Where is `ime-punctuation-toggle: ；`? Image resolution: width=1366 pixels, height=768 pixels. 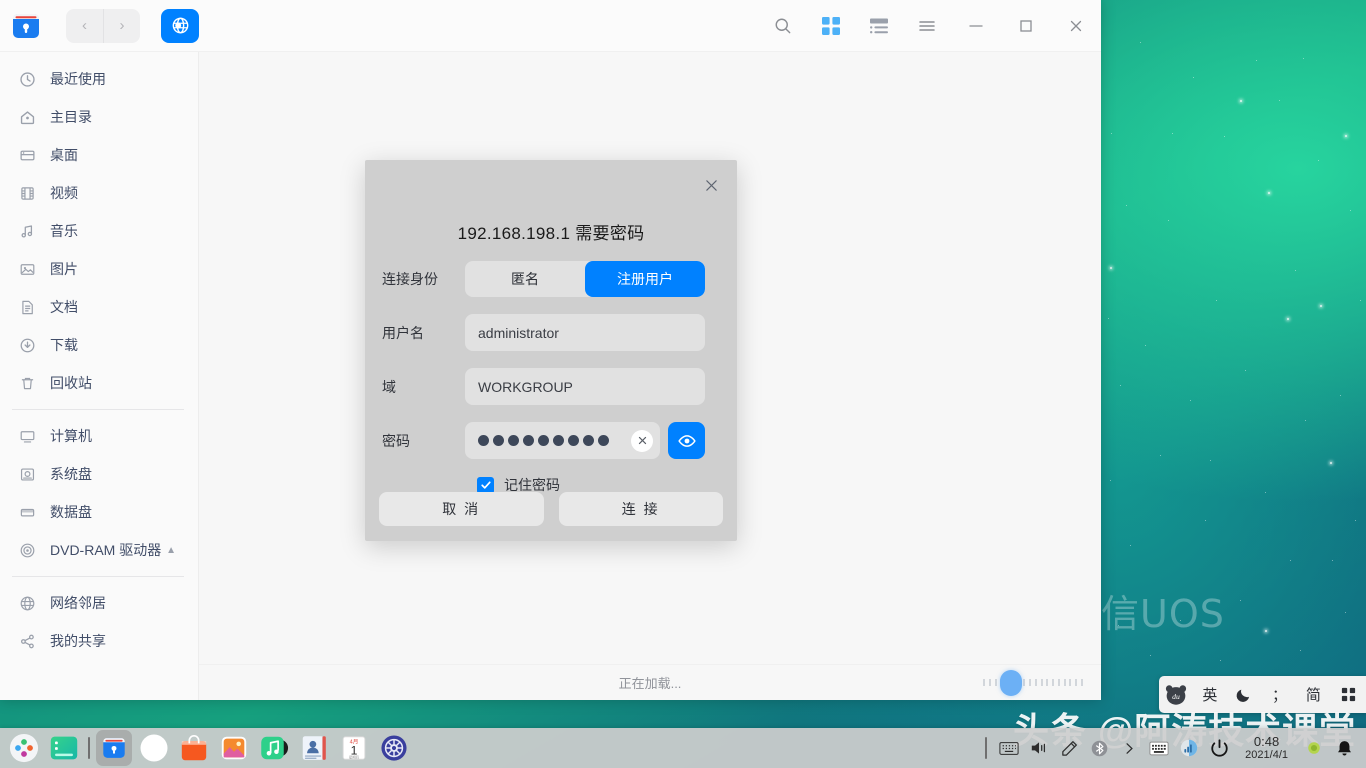
ime-punctuation-toggle: ； is located at coordinates (1280, 694).